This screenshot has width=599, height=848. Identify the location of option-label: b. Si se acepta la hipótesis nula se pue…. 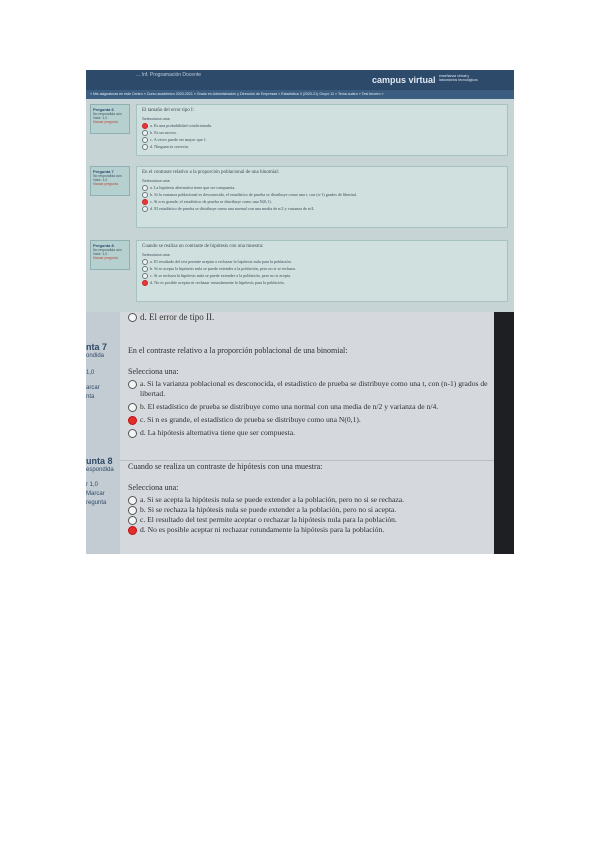
(223, 269).